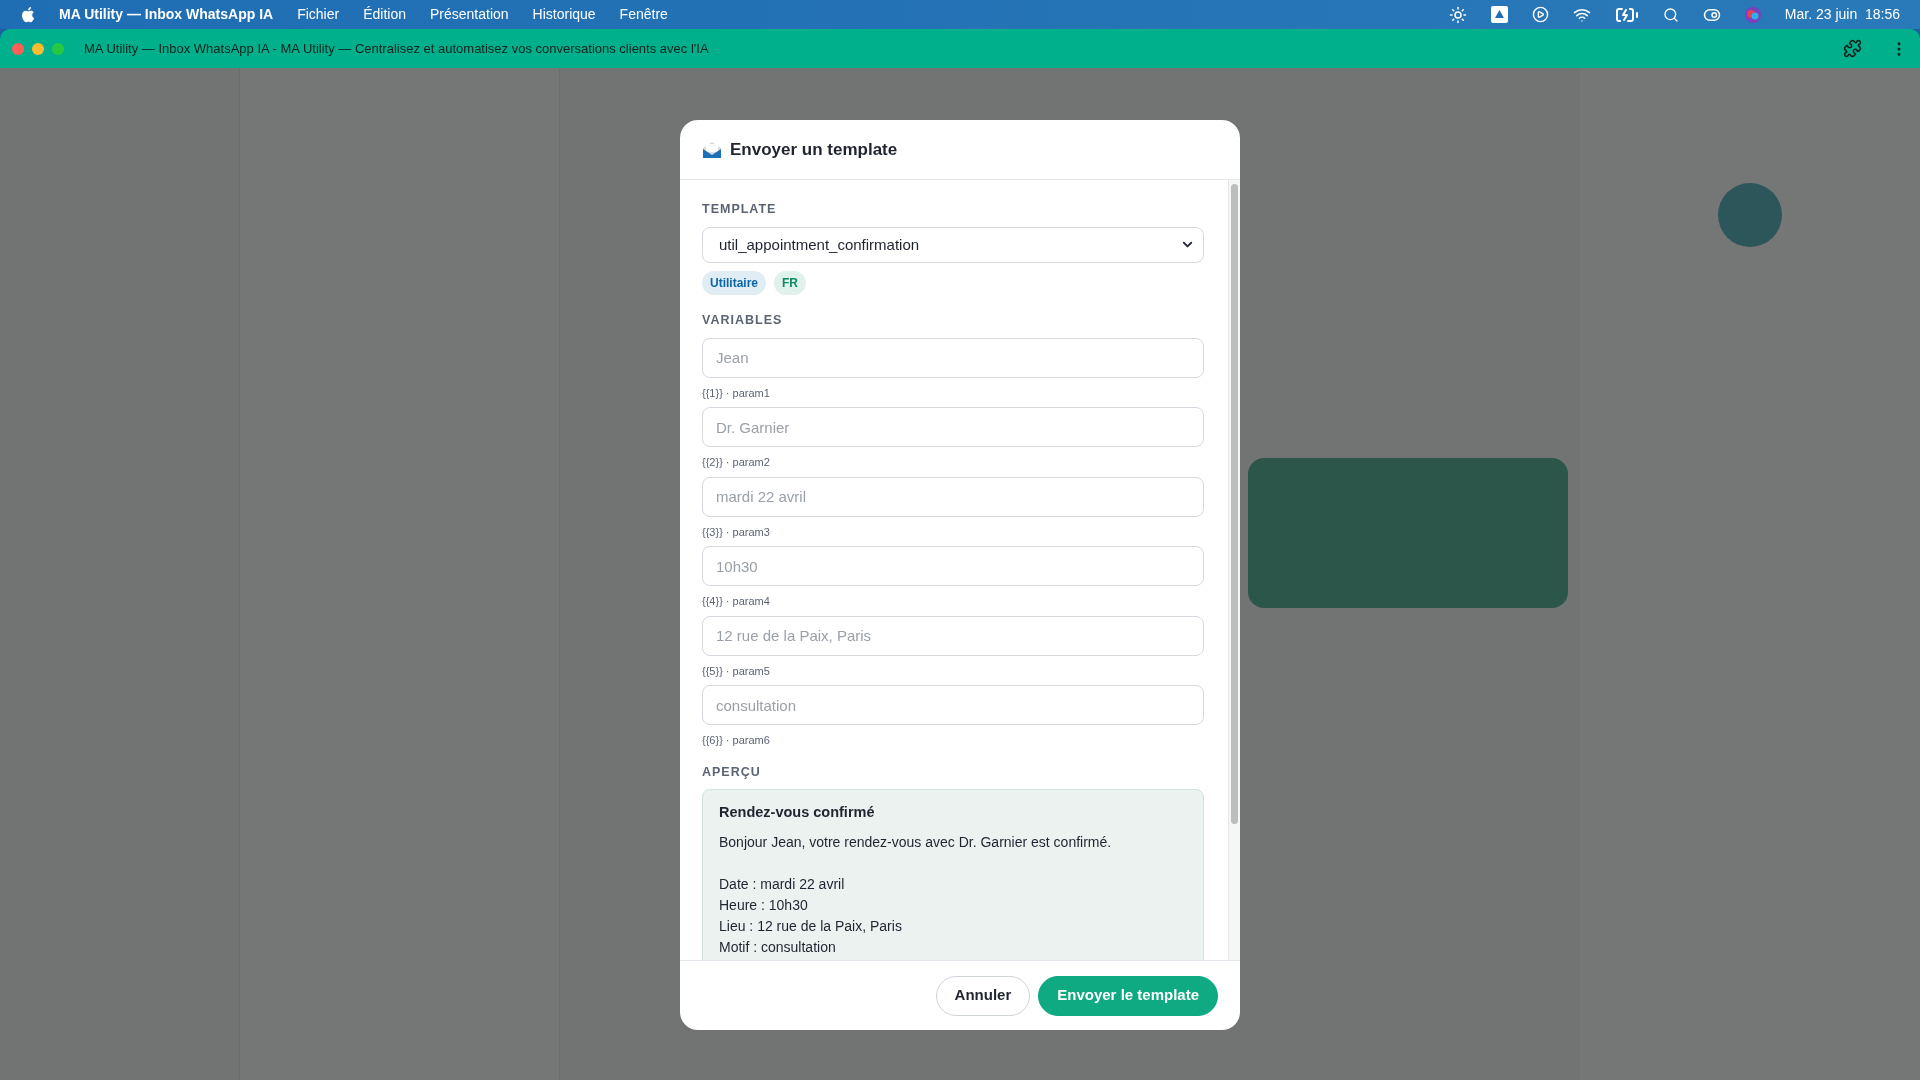  I want to click on menu-item: Fichier, so click(318, 14).